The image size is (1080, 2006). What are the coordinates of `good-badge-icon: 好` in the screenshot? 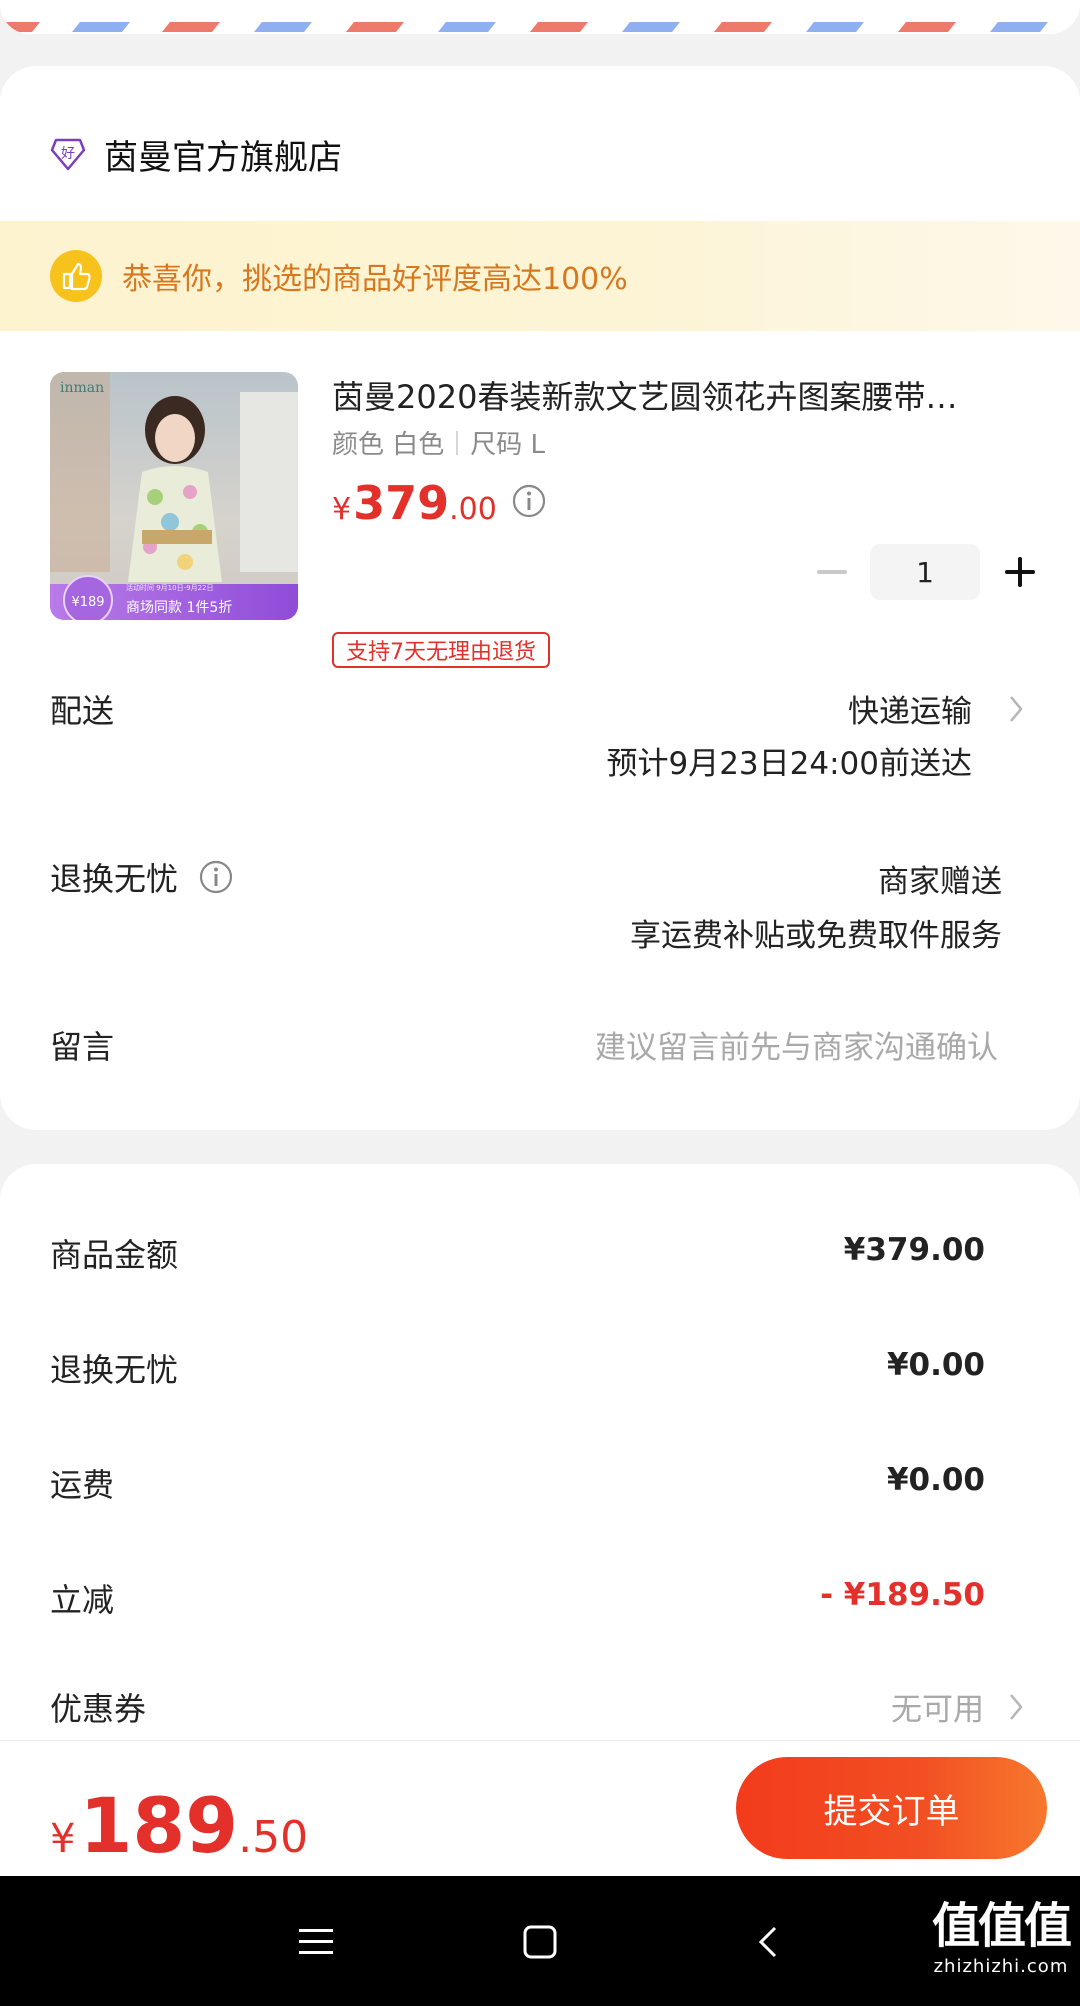 It's located at (68, 154).